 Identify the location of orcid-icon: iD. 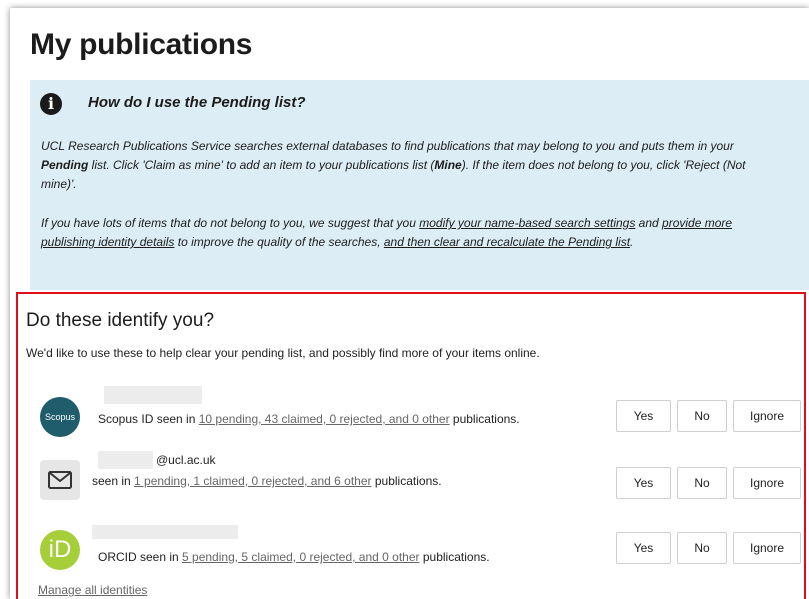
(60, 550).